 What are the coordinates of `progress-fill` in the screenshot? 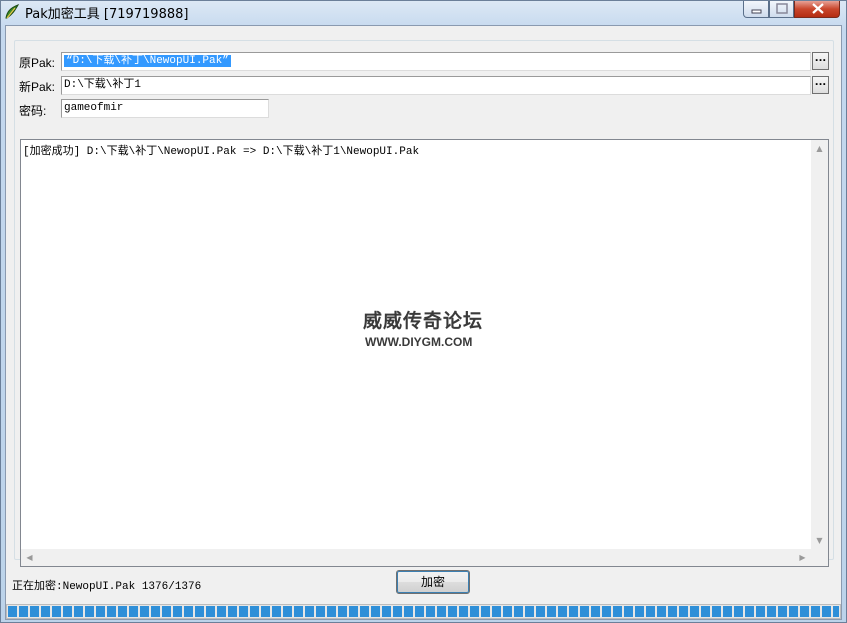 It's located at (423, 611).